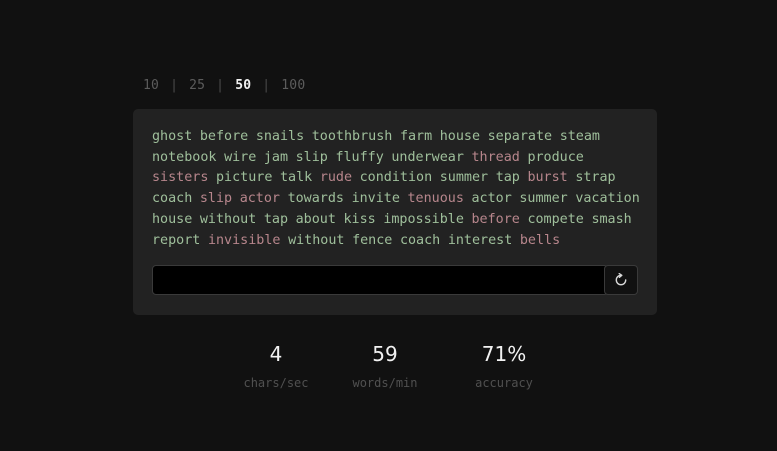 This screenshot has width=777, height=451. What do you see at coordinates (244, 240) in the screenshot?
I see `passage-word: invisible` at bounding box center [244, 240].